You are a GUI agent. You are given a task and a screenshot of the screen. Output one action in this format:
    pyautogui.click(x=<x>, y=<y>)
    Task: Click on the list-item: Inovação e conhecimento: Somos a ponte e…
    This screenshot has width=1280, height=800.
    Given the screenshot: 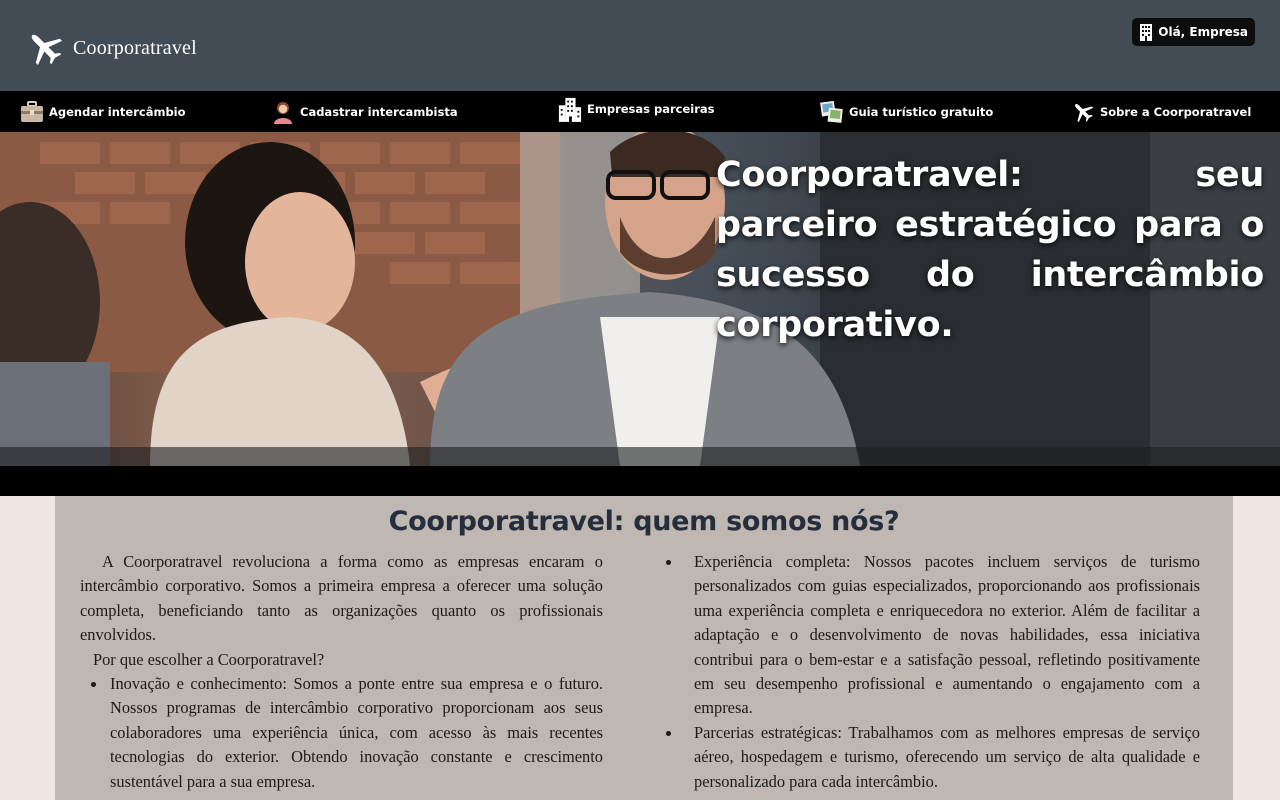 What is the action you would take?
    pyautogui.click(x=341, y=733)
    